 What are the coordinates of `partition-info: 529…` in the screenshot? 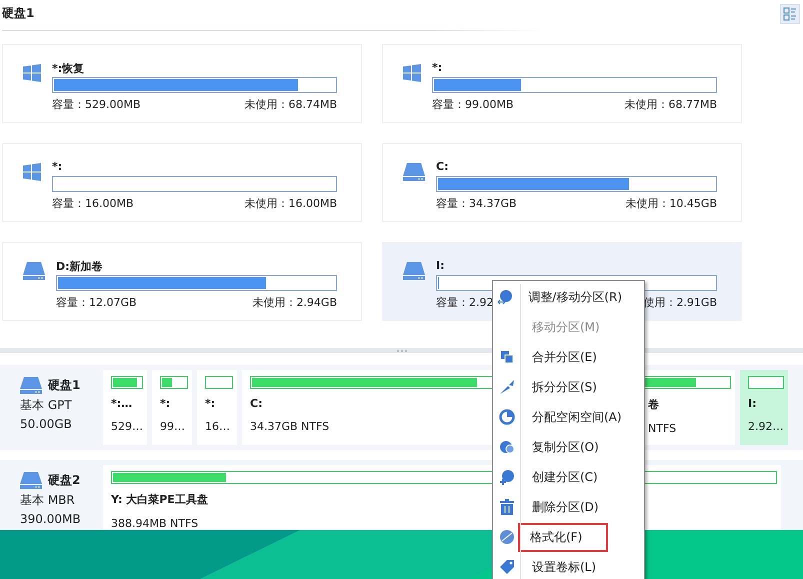 It's located at (127, 426).